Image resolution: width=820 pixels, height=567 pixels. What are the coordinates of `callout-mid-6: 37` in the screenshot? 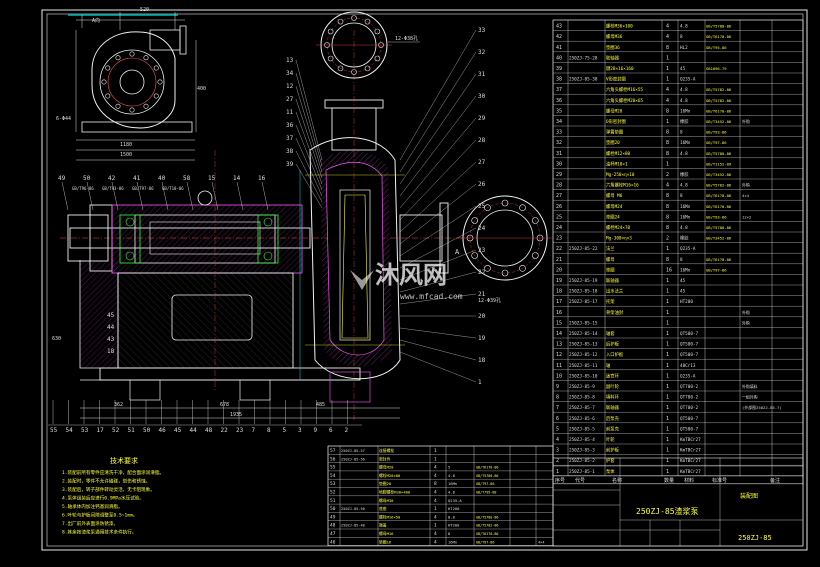 It's located at (290, 138).